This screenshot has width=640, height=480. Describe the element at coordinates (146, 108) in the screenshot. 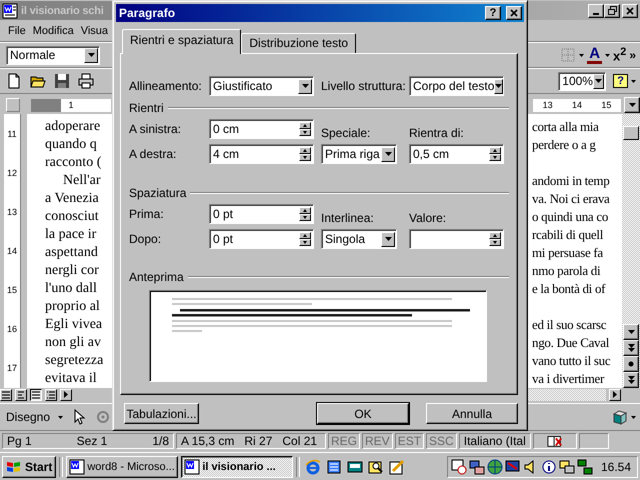

I see `group-title: Rientri` at that location.